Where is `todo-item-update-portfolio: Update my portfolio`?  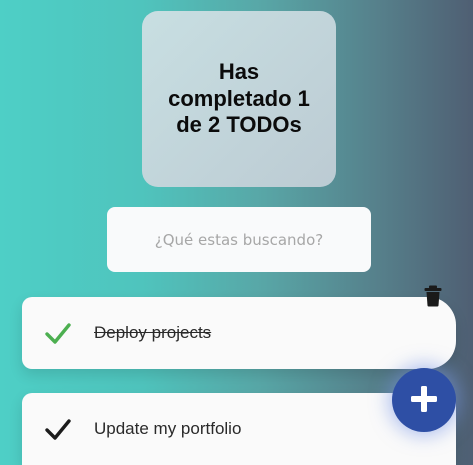 todo-item-update-portfolio: Update my portfolio is located at coordinates (239, 429).